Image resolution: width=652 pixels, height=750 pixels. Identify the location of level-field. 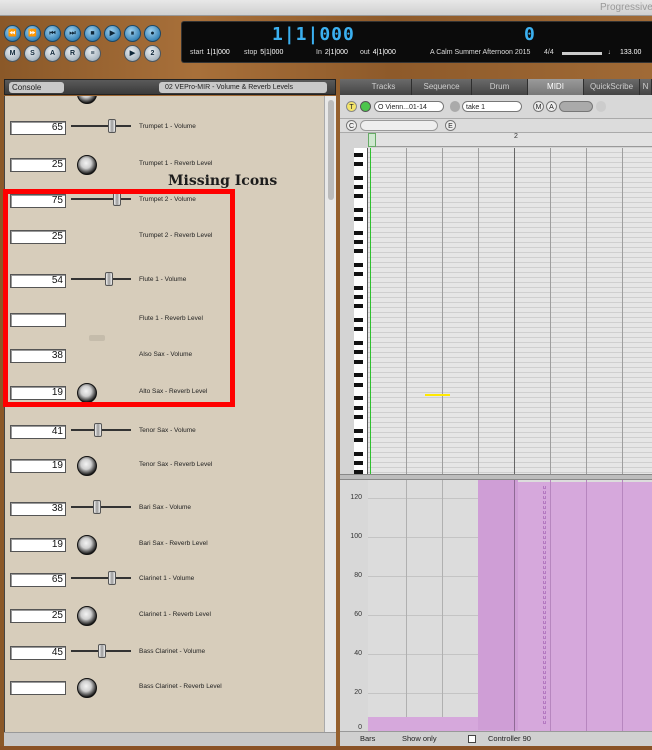
(576, 106).